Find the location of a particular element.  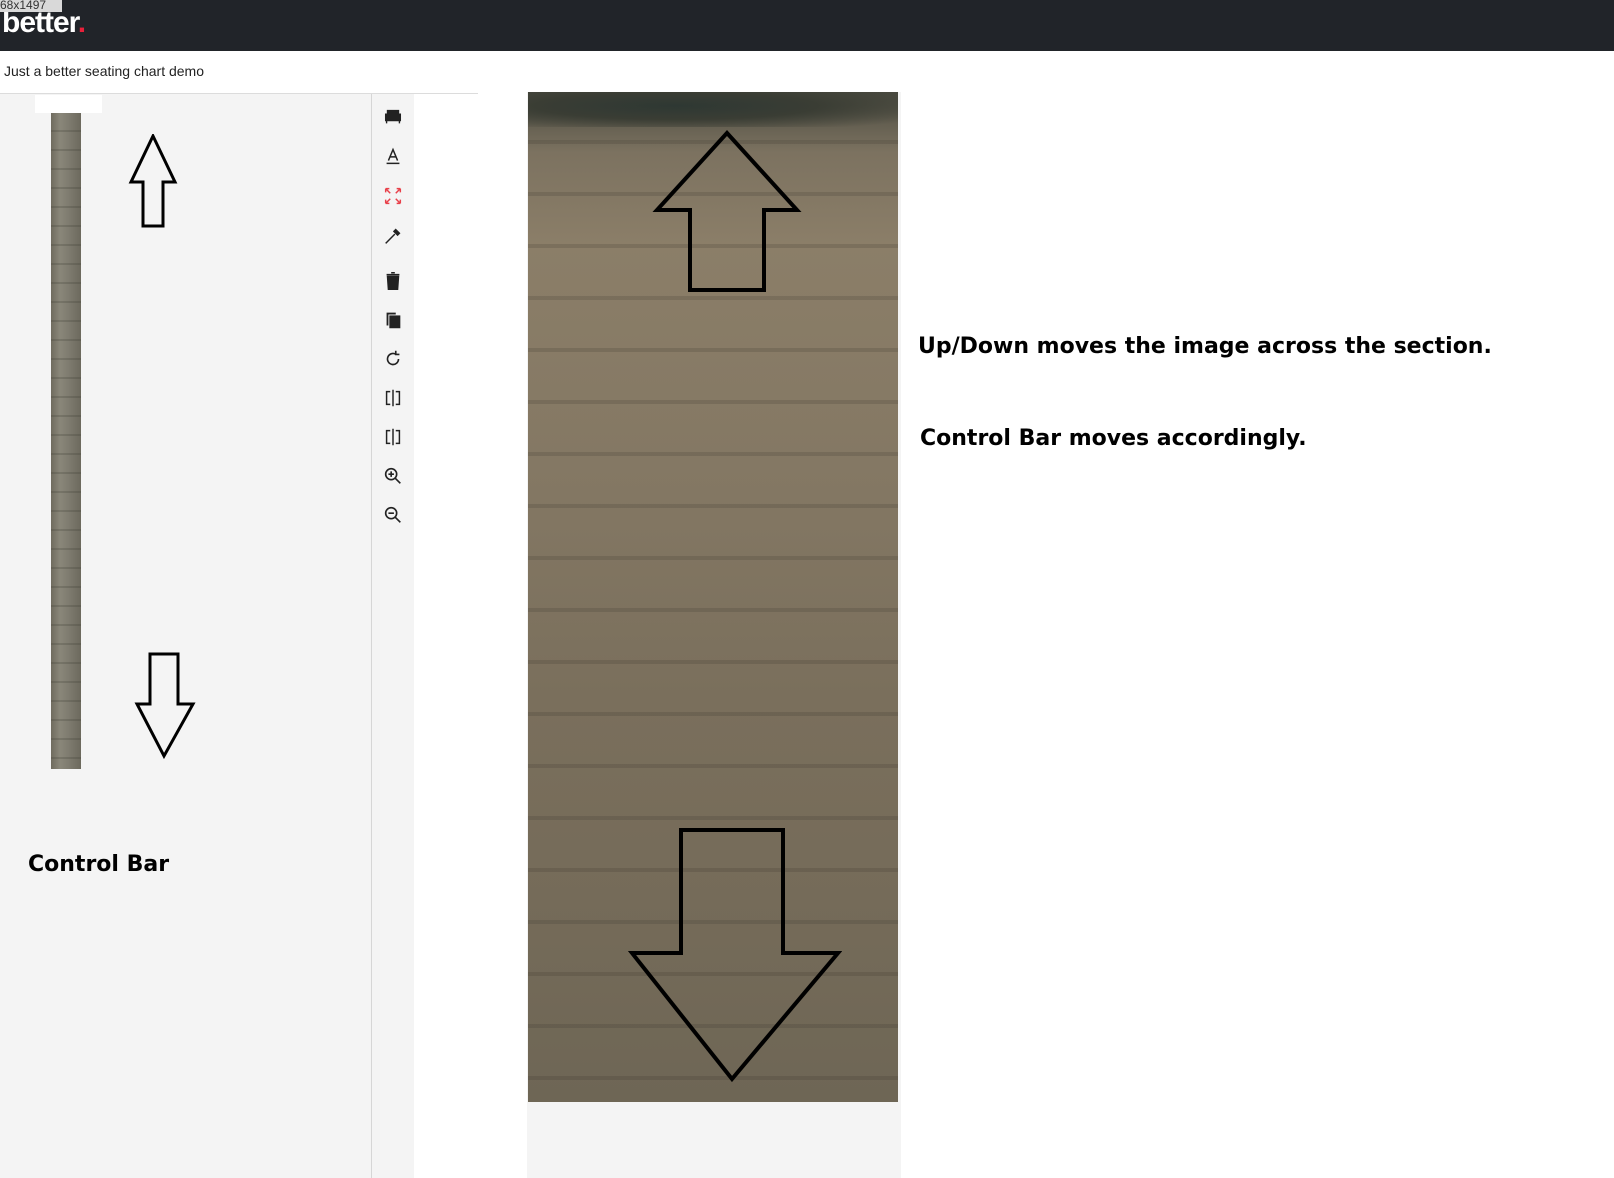

control-bar is located at coordinates (66, 441).